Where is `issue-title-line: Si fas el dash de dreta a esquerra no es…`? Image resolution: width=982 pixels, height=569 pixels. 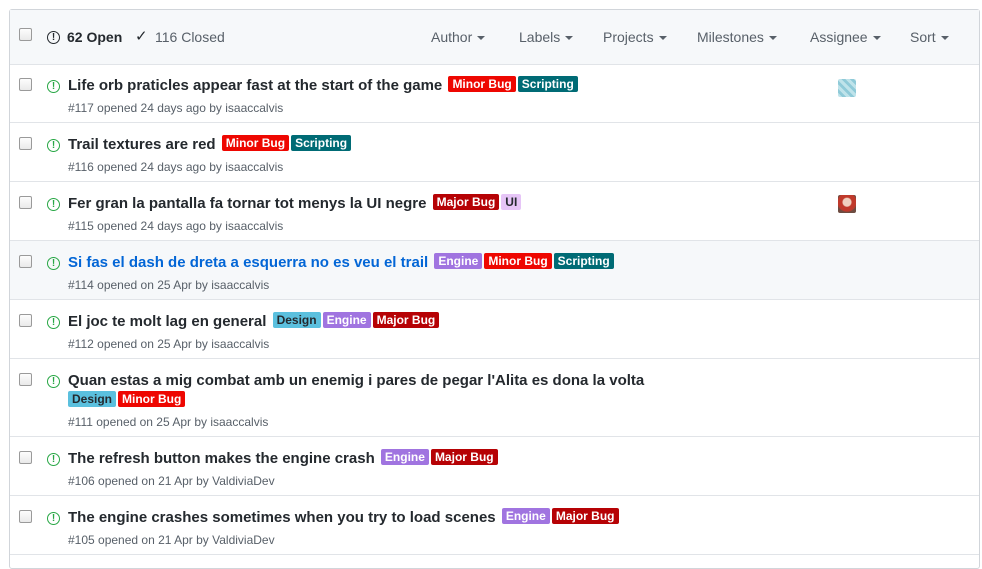
issue-title-line: Si fas el dash de dreta a esquerra no es… is located at coordinates (341, 263).